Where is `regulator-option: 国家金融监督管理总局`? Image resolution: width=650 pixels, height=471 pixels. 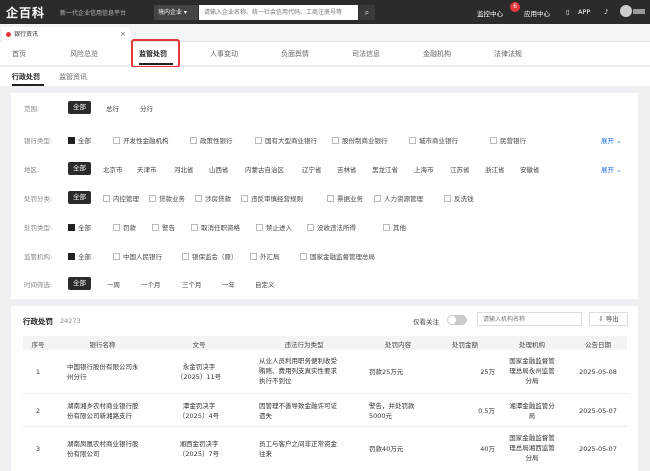
regulator-option: 国家金融监督管理总局 is located at coordinates (337, 256).